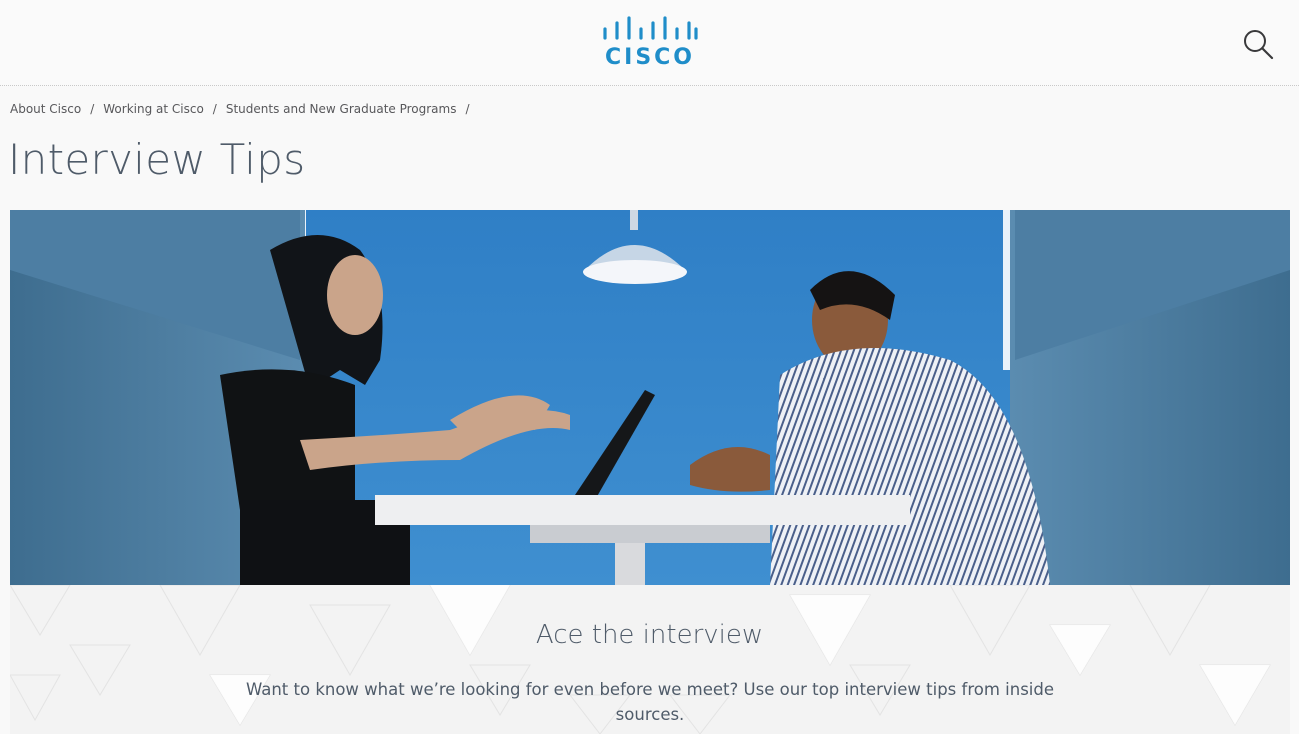 This screenshot has width=1299, height=734. I want to click on logo-wordmark: CISCO, so click(650, 57).